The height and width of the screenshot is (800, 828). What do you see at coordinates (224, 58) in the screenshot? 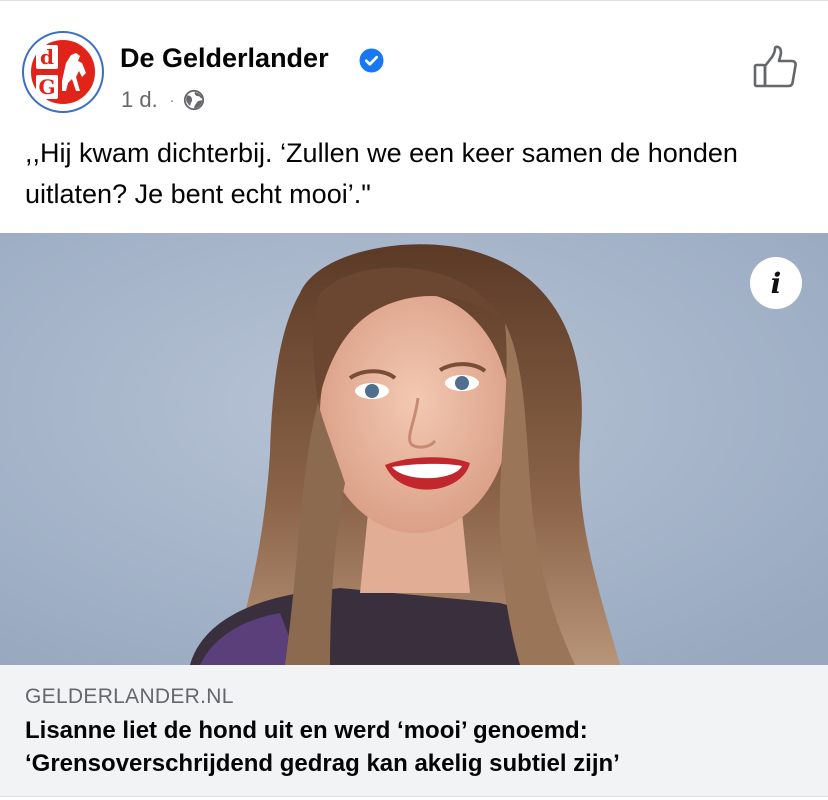
I see `page-name: De Gelderlander` at bounding box center [224, 58].